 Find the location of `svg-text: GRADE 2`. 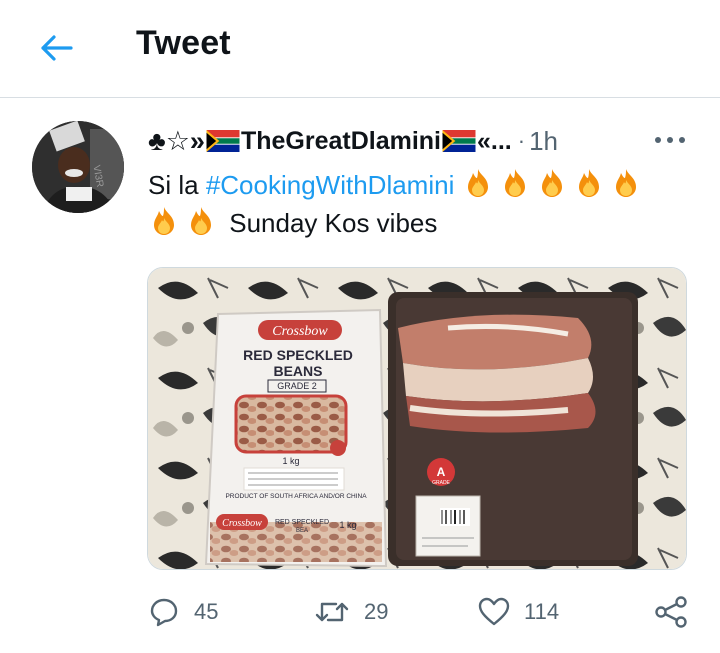

svg-text: GRADE 2 is located at coordinates (297, 386).